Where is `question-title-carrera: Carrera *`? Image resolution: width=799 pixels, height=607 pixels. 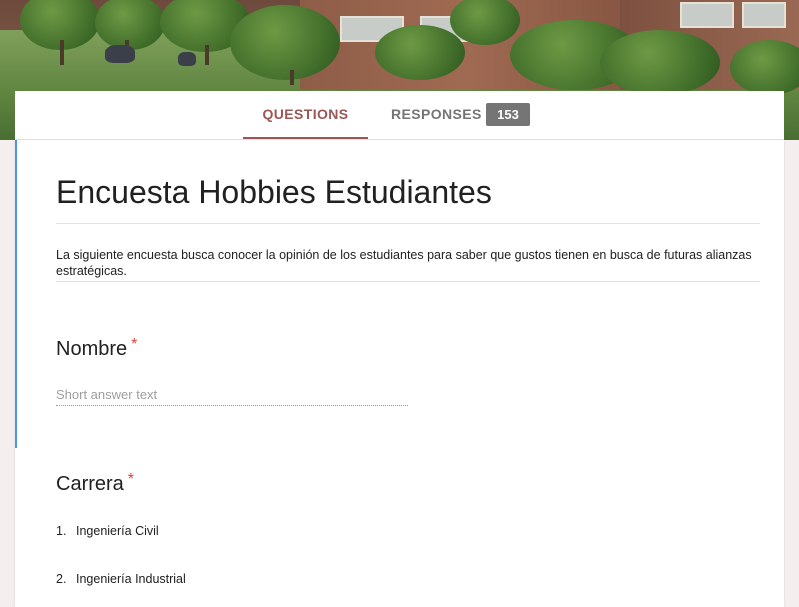
question-title-carrera: Carrera * is located at coordinates (95, 483).